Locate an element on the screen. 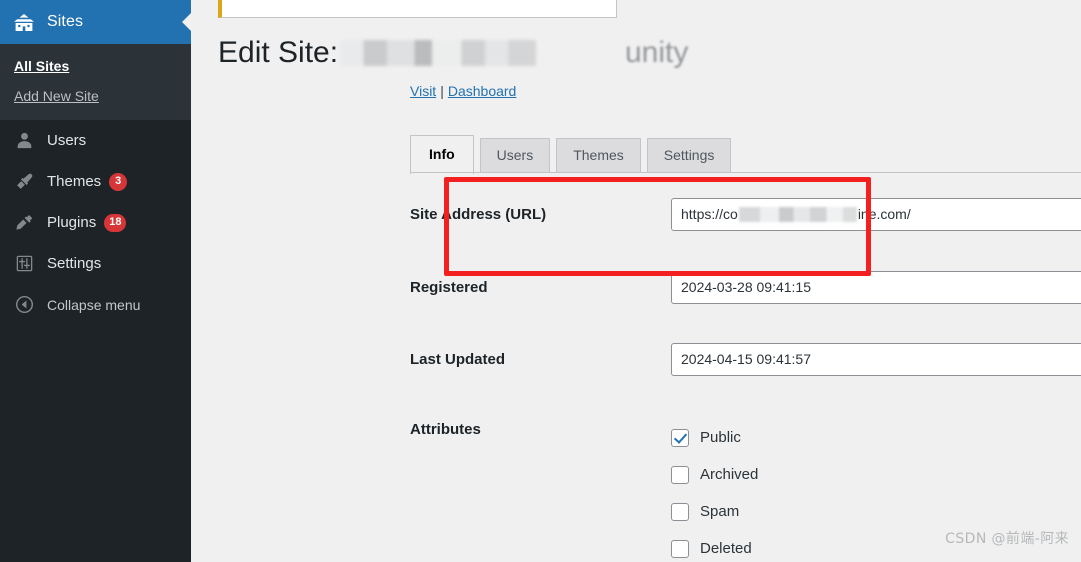  site-tabs: Info Users Themes Settings is located at coordinates (571, 151).